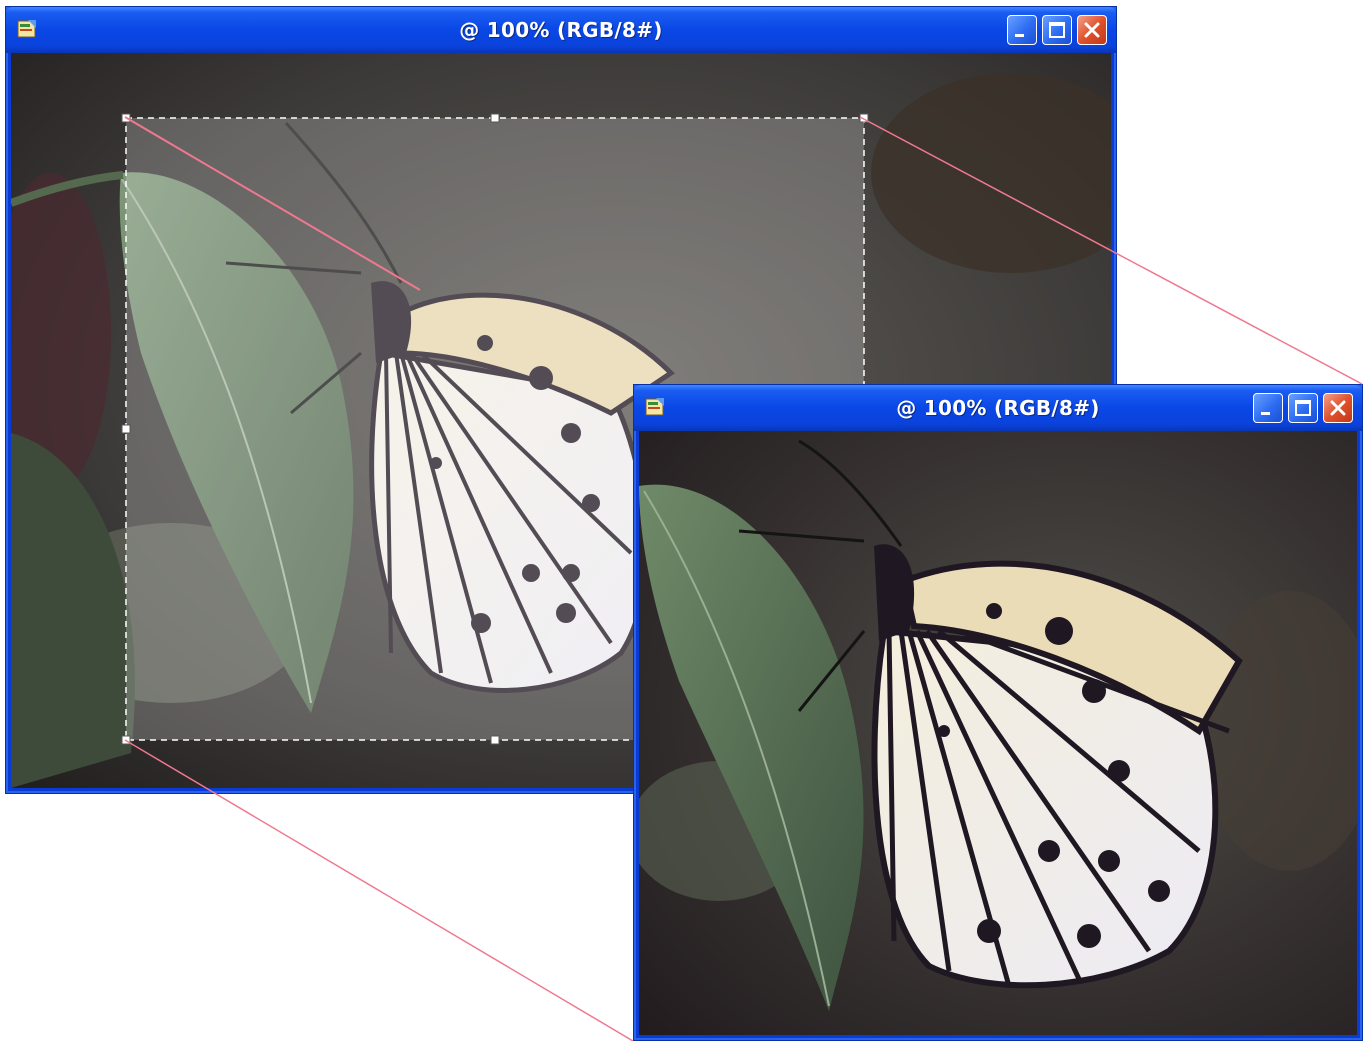  I want to click on source-window-titlebar: @ 100% (RGB/8#), so click(561, 30).